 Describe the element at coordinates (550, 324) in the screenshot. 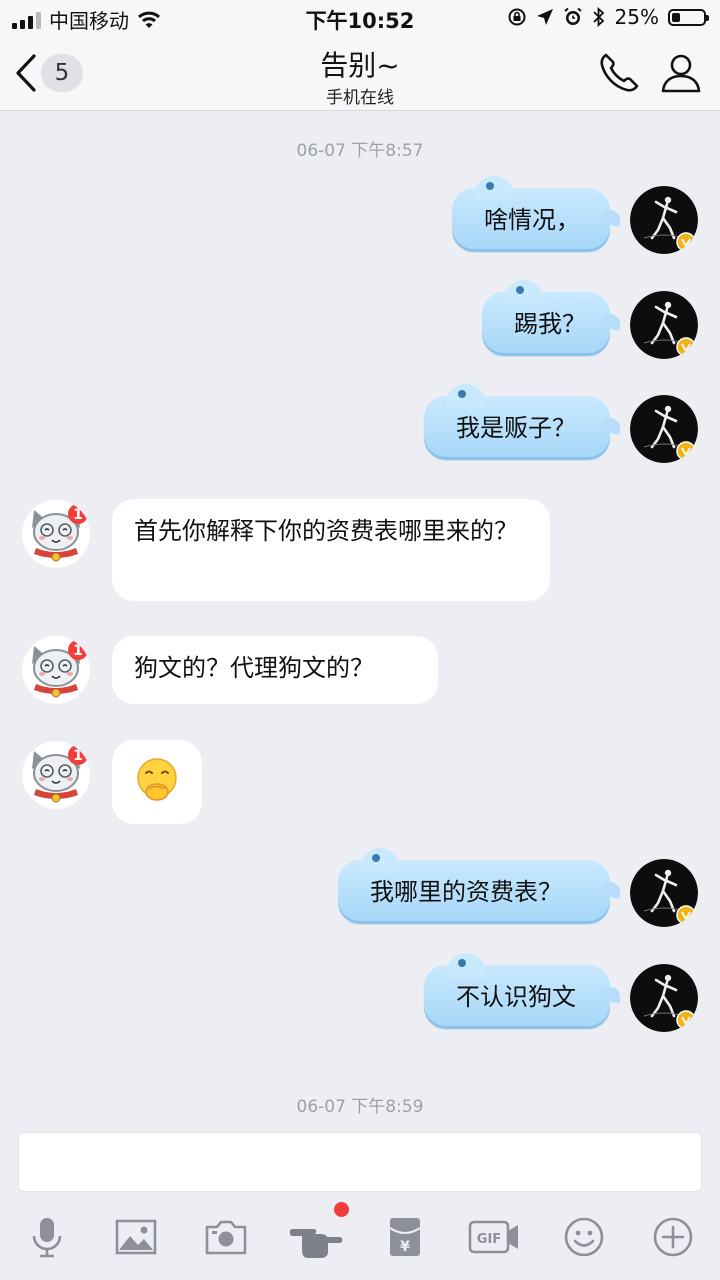

I see `message-text: 踢我？` at that location.